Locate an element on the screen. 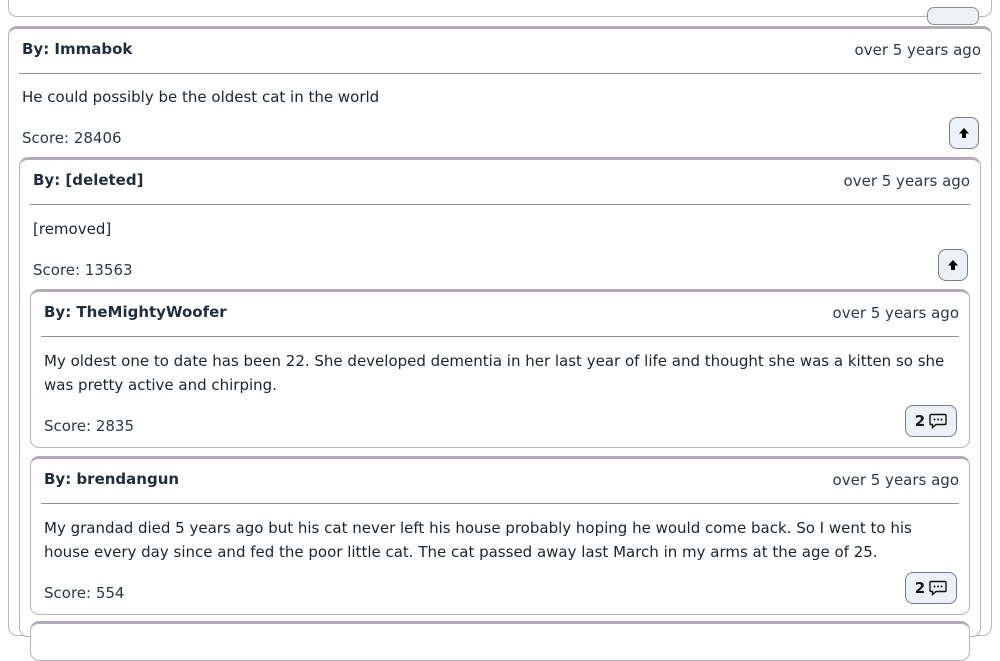 This screenshot has width=1000, height=661. comment-header: By: TheMightyWoofer over 5 years ago is located at coordinates (500, 314).